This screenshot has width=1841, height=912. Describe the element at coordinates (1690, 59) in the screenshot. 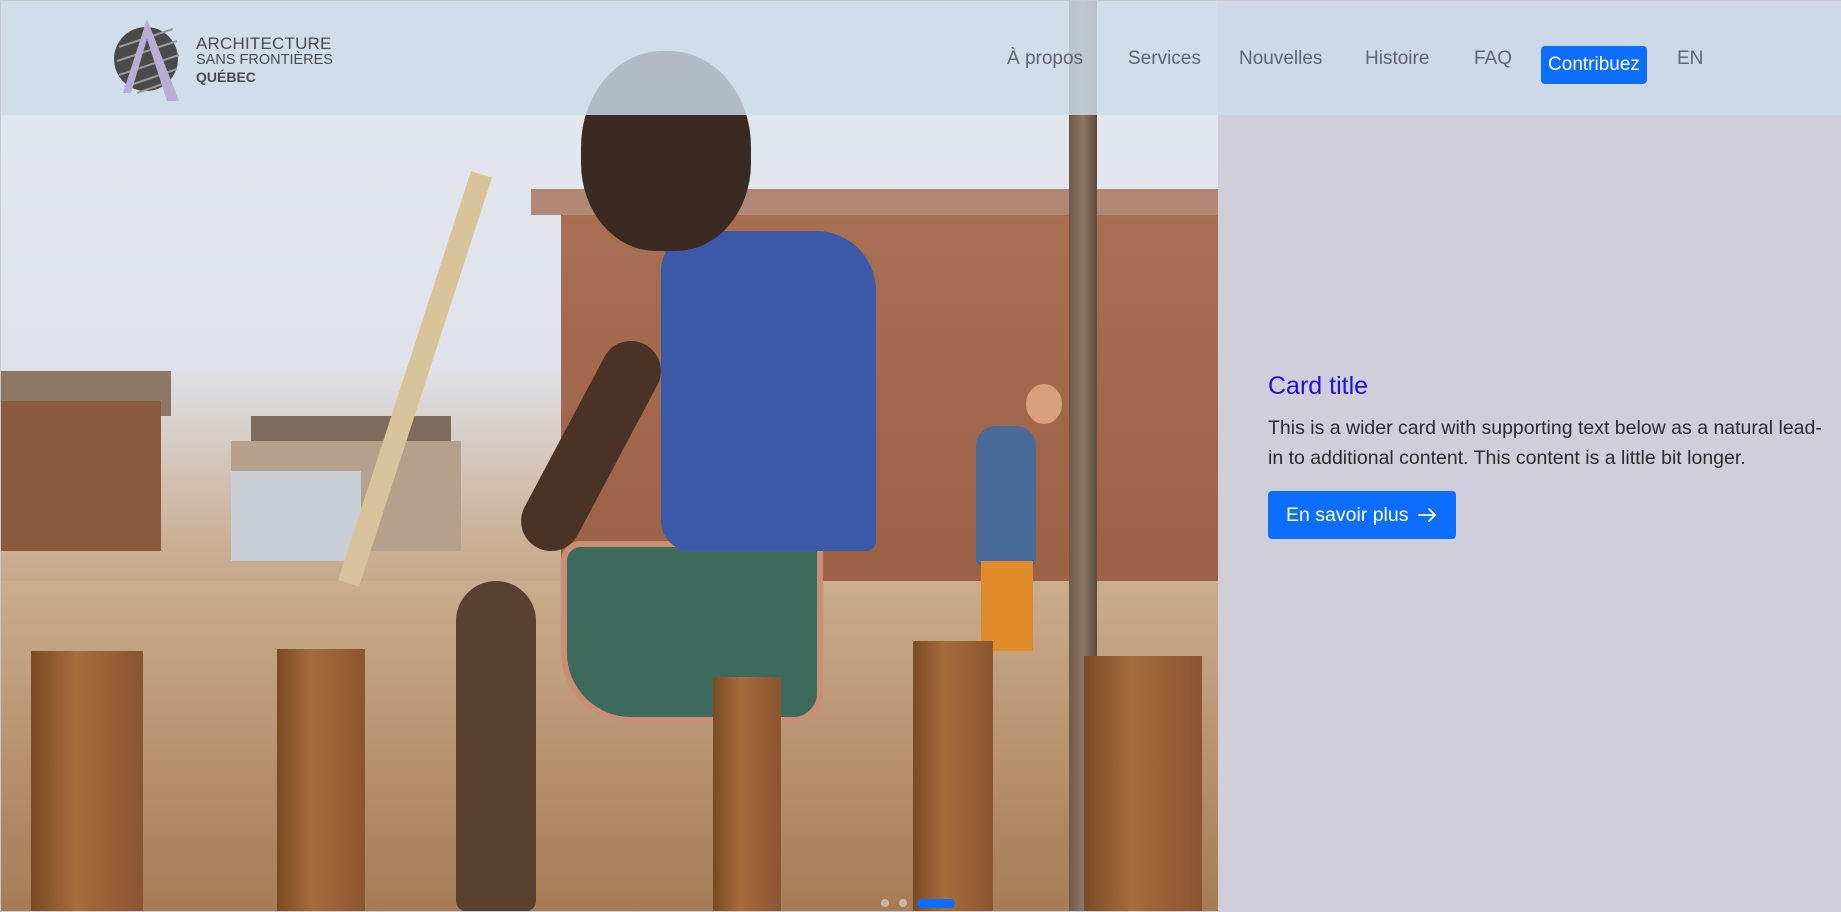

I see `language-toggle: EN` at that location.